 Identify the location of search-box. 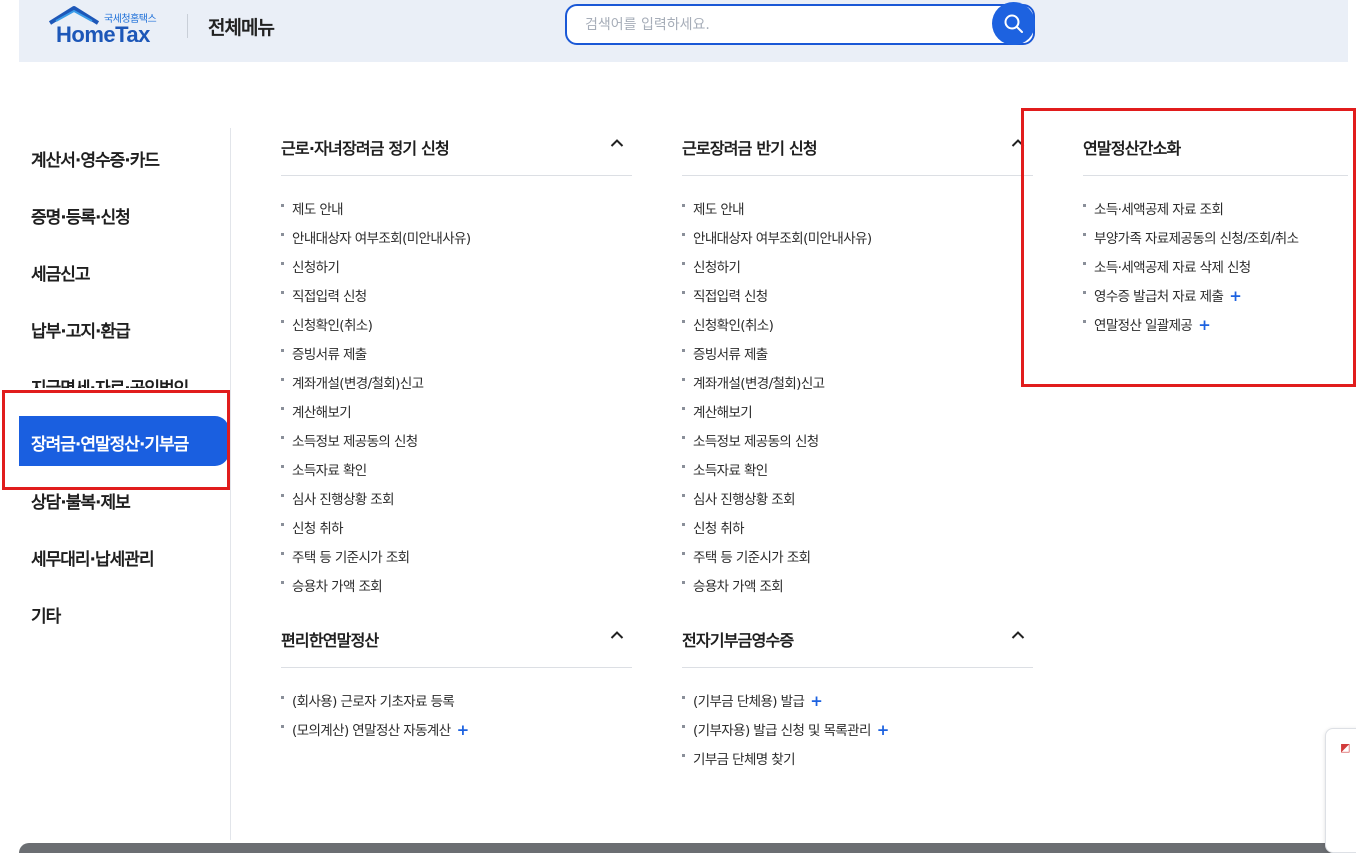
(800, 24).